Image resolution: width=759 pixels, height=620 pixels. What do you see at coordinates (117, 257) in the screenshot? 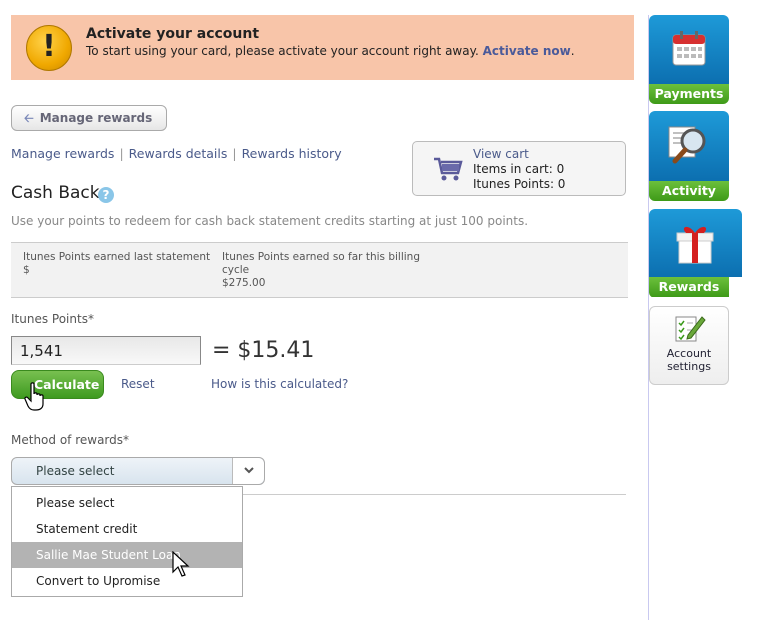
I see `points-last-statement-label: Itunes Points earned last statement` at bounding box center [117, 257].